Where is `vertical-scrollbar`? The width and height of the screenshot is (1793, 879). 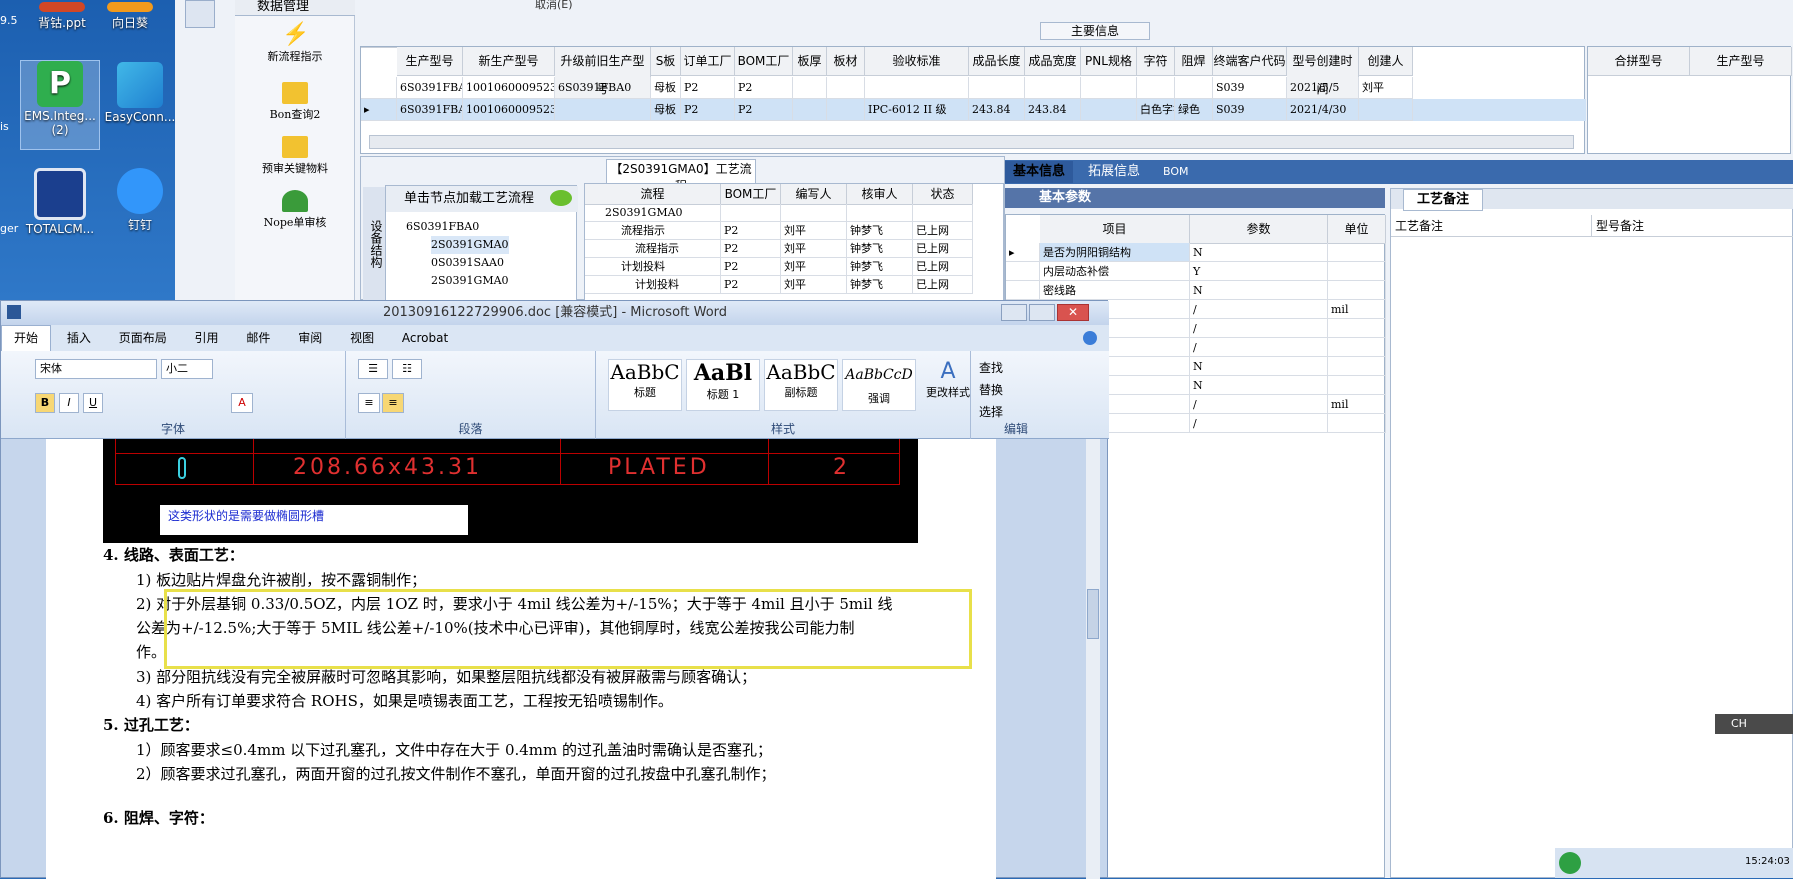
vertical-scrollbar is located at coordinates (1093, 659).